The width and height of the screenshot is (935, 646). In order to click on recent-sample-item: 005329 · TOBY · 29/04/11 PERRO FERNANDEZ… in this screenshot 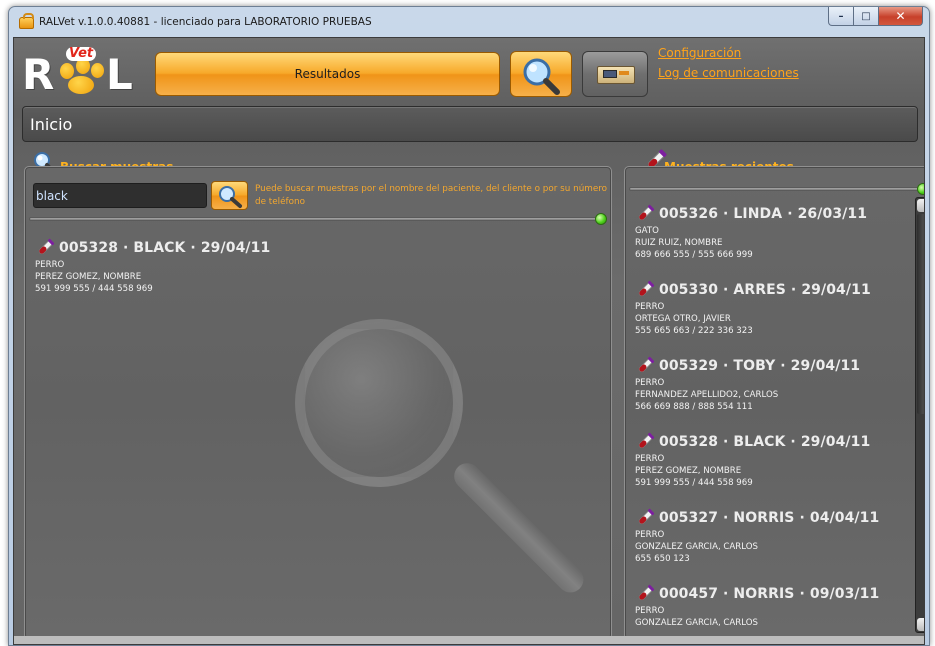, I will do `click(747, 384)`.